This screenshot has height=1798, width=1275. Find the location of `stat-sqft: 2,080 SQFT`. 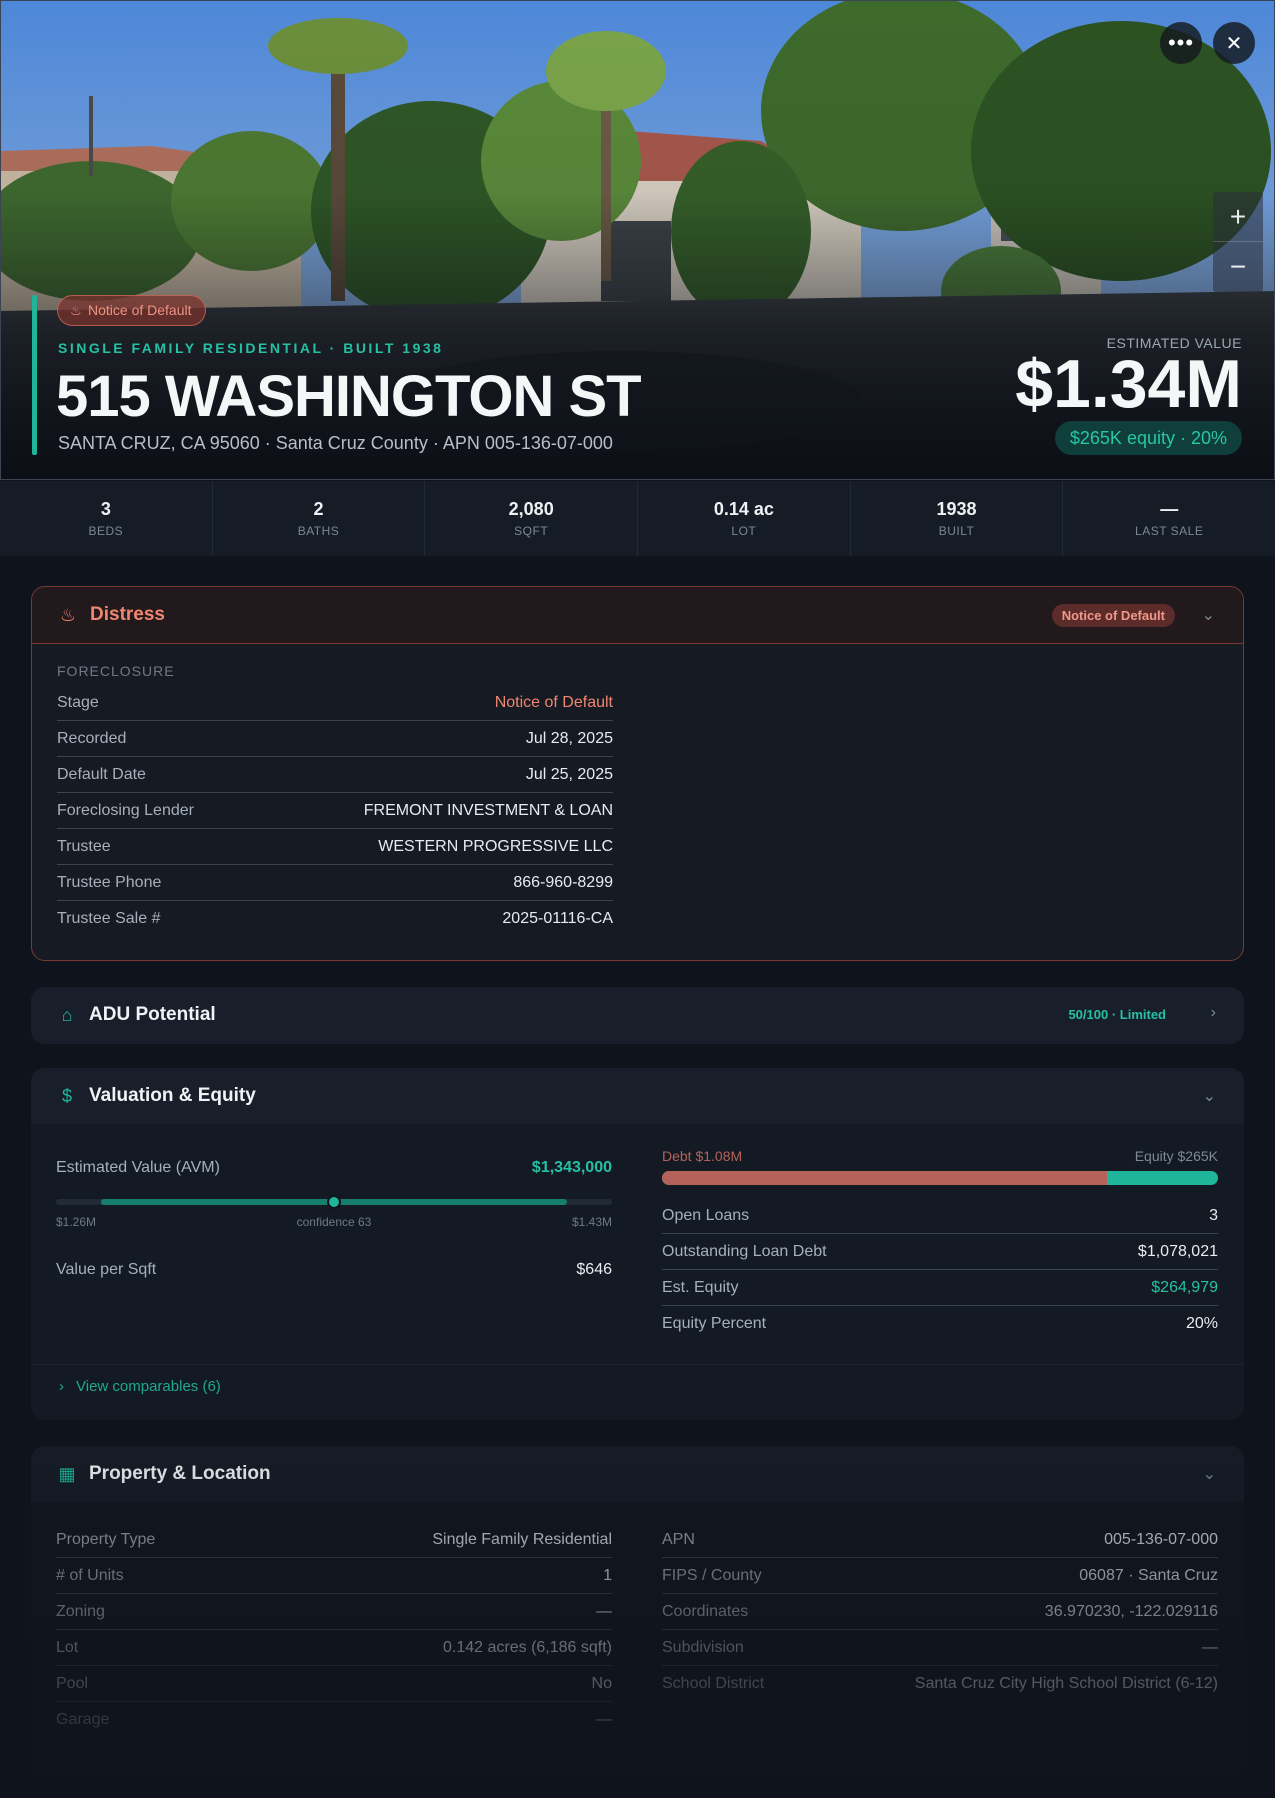

stat-sqft: 2,080 SQFT is located at coordinates (532, 518).